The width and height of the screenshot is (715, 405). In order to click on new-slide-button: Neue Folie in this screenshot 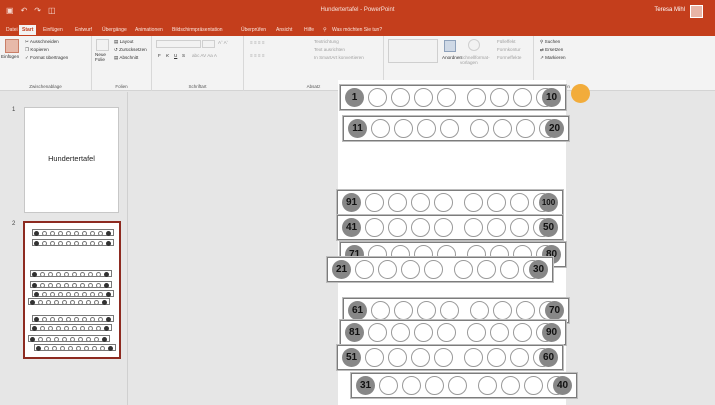, I will do `click(104, 57)`.